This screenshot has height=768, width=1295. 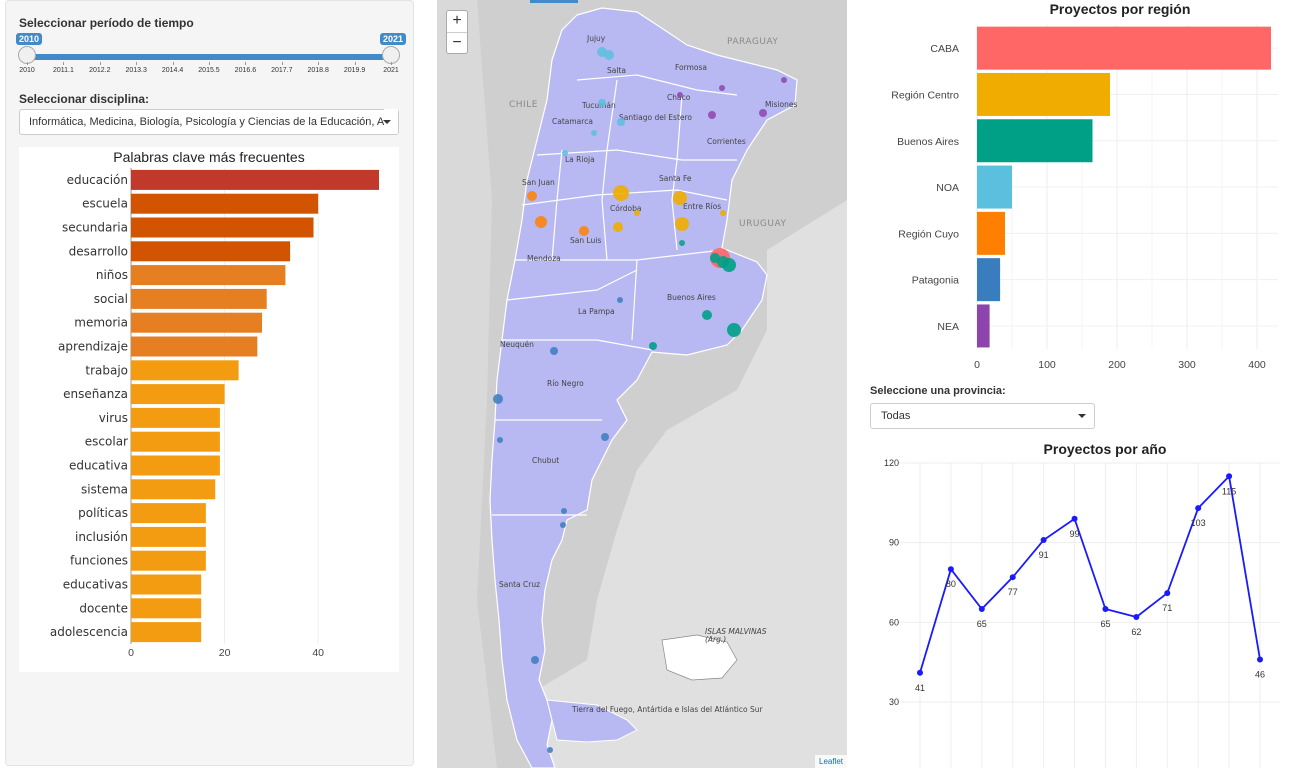 What do you see at coordinates (618, 227) in the screenshot?
I see `marker-rio-cuarto` at bounding box center [618, 227].